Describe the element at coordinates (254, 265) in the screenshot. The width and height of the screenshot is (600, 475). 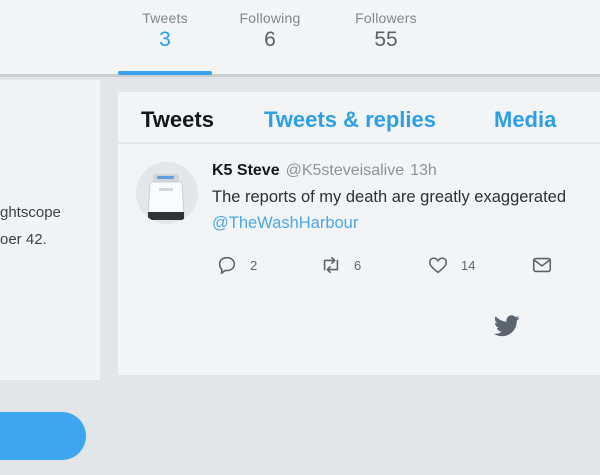
I see `reply-count: 2` at that location.